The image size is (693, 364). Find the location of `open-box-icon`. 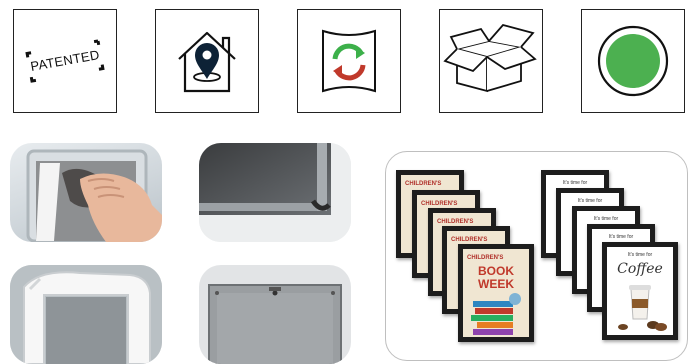

open-box-icon is located at coordinates (490, 58).